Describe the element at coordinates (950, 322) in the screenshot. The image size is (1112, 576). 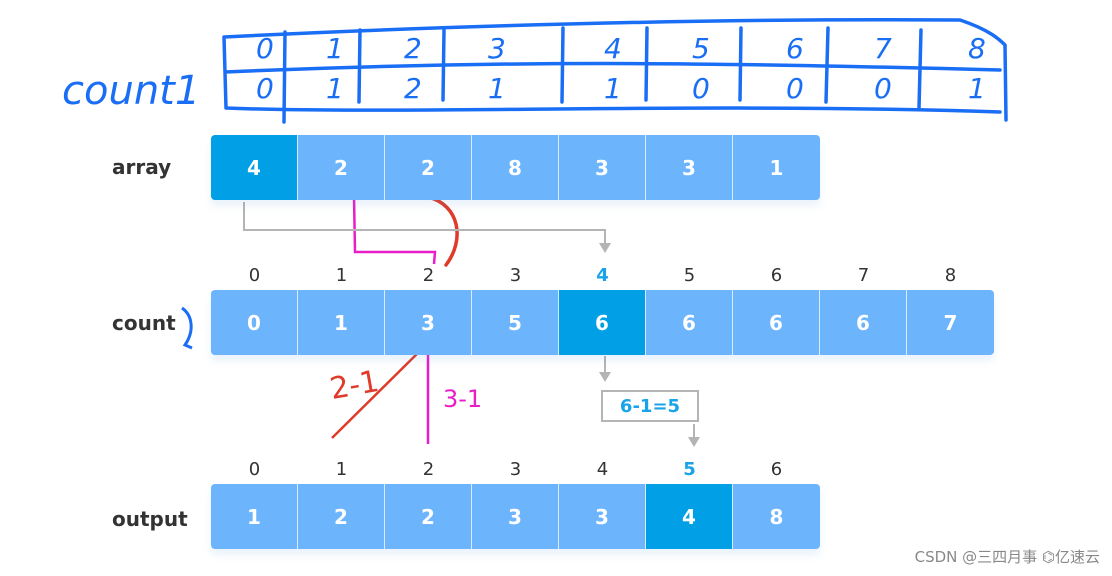
I see `count-cell: 7` at that location.